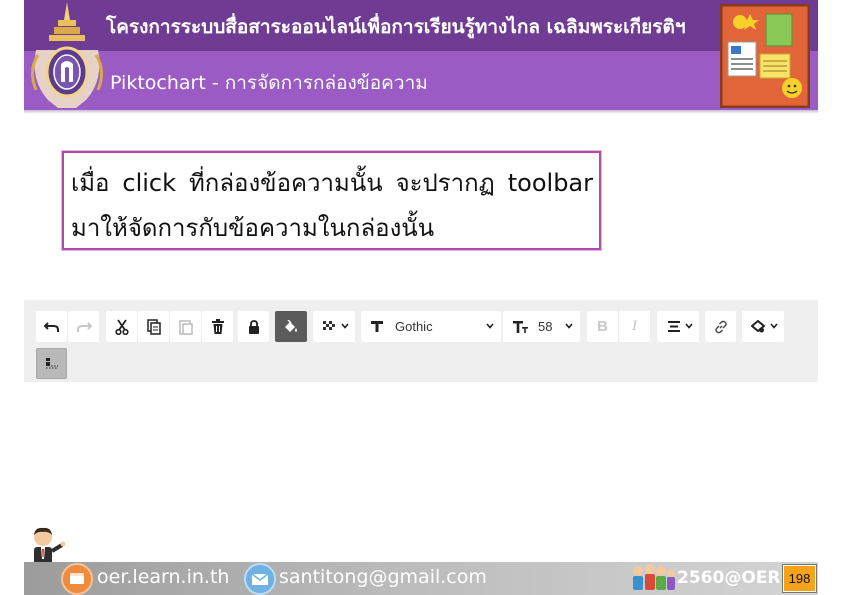  Describe the element at coordinates (260, 579) in the screenshot. I see `email-icon` at that location.